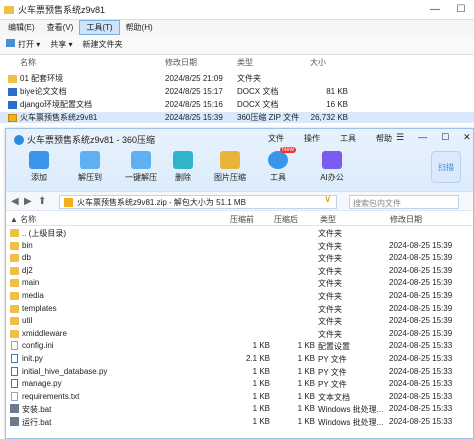 The image size is (474, 439). I want to click on add-button: 添加, so click(39, 167).